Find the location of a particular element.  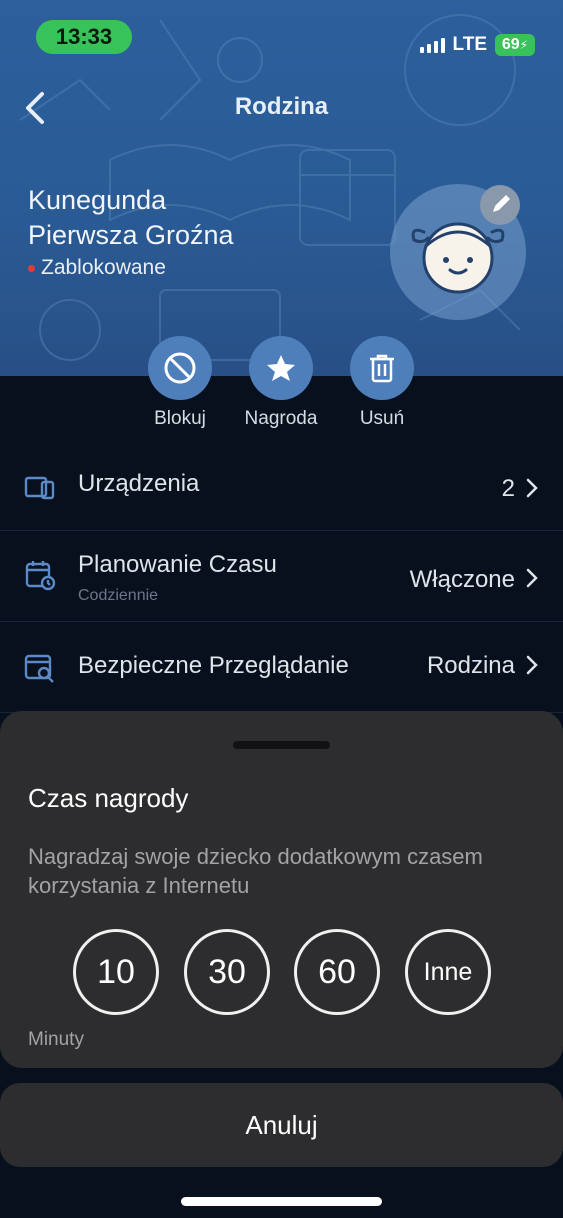

calendar-clock-icon is located at coordinates (40, 576).